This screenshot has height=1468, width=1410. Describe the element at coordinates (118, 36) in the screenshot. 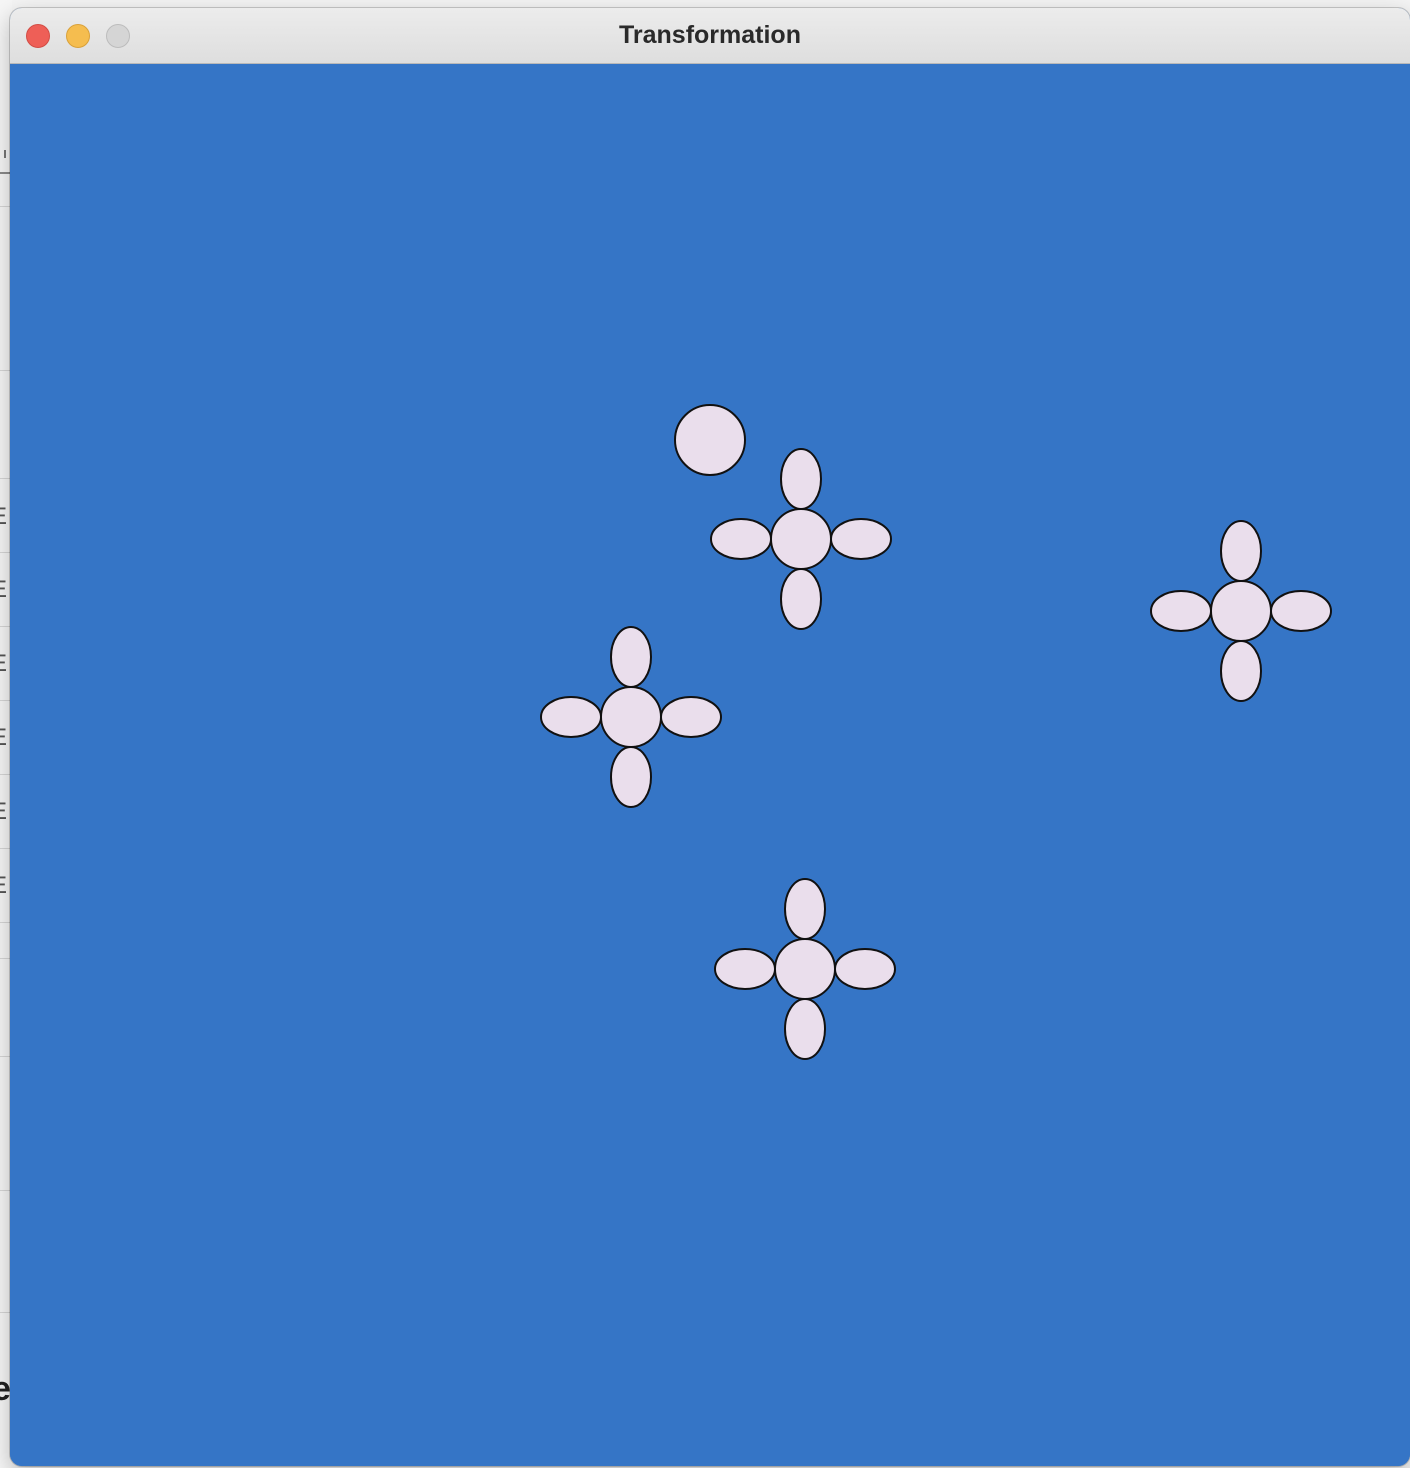

I see `zoom-window-button-disabled` at that location.